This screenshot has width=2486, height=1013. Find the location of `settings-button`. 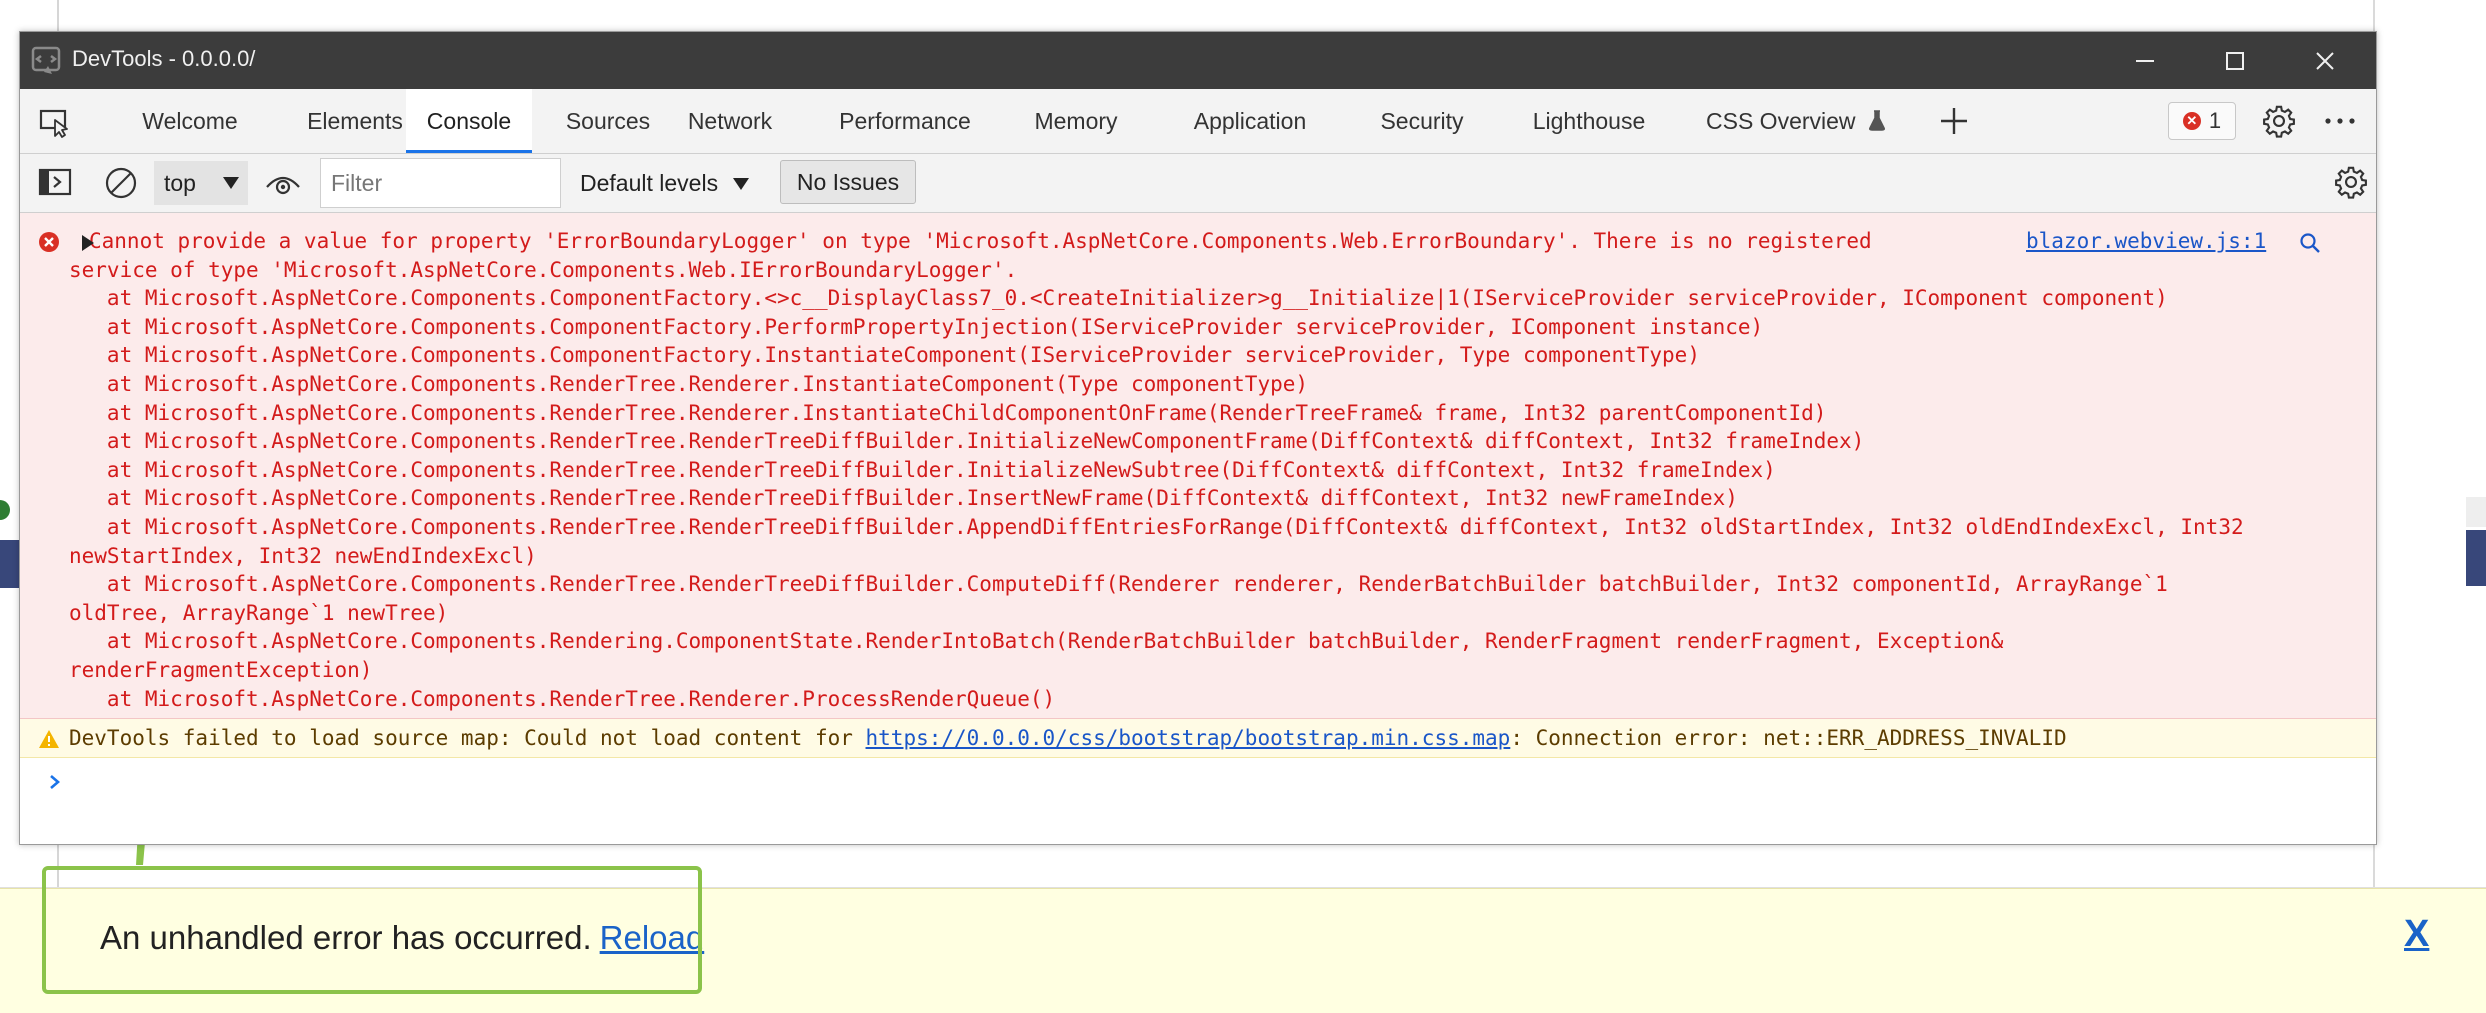

settings-button is located at coordinates (2279, 123).